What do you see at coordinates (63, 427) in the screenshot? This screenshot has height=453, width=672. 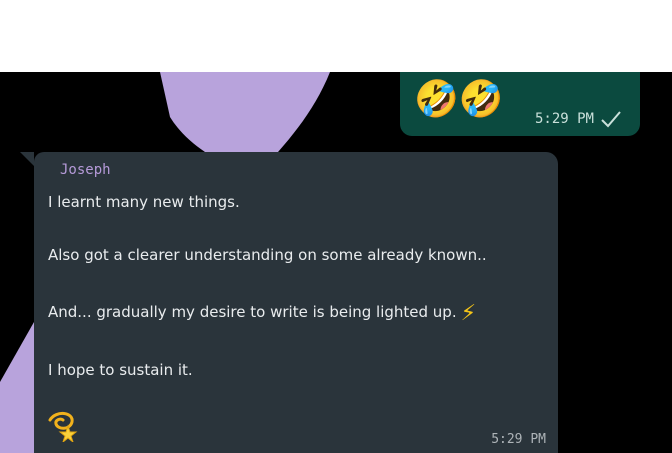 I see `dizzy-icon` at bounding box center [63, 427].